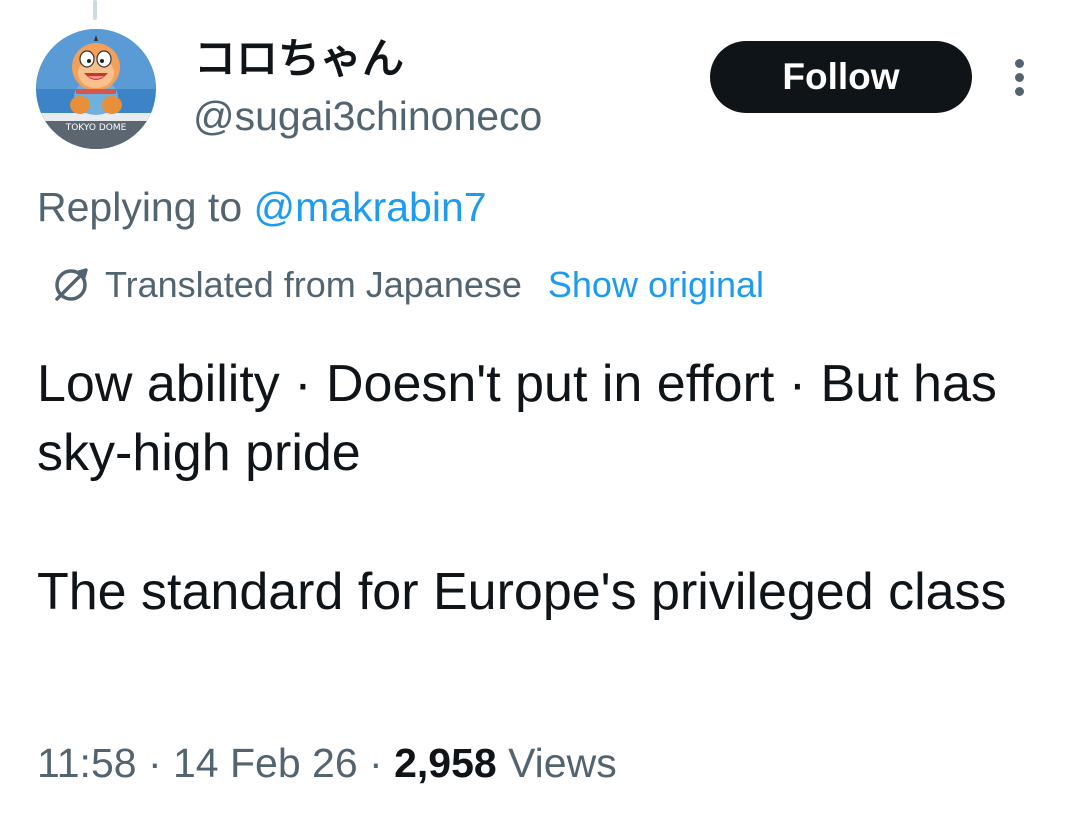  I want to click on translated-label: Translated from Japanese, so click(313, 284).